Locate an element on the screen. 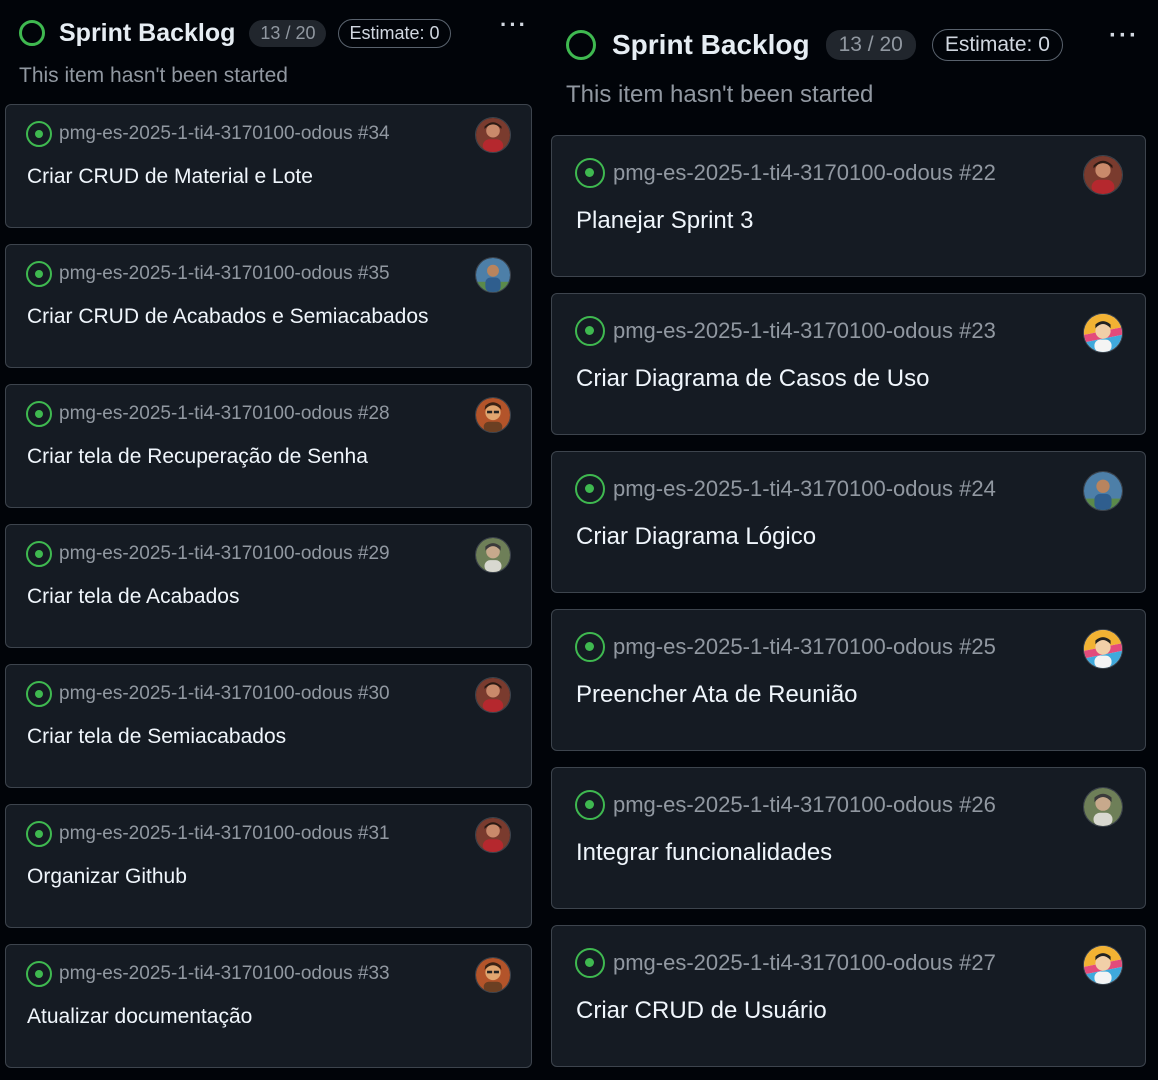 The width and height of the screenshot is (1158, 1080). issue-title: Criar CRUD de Acabados e Semiacabados is located at coordinates (228, 317).